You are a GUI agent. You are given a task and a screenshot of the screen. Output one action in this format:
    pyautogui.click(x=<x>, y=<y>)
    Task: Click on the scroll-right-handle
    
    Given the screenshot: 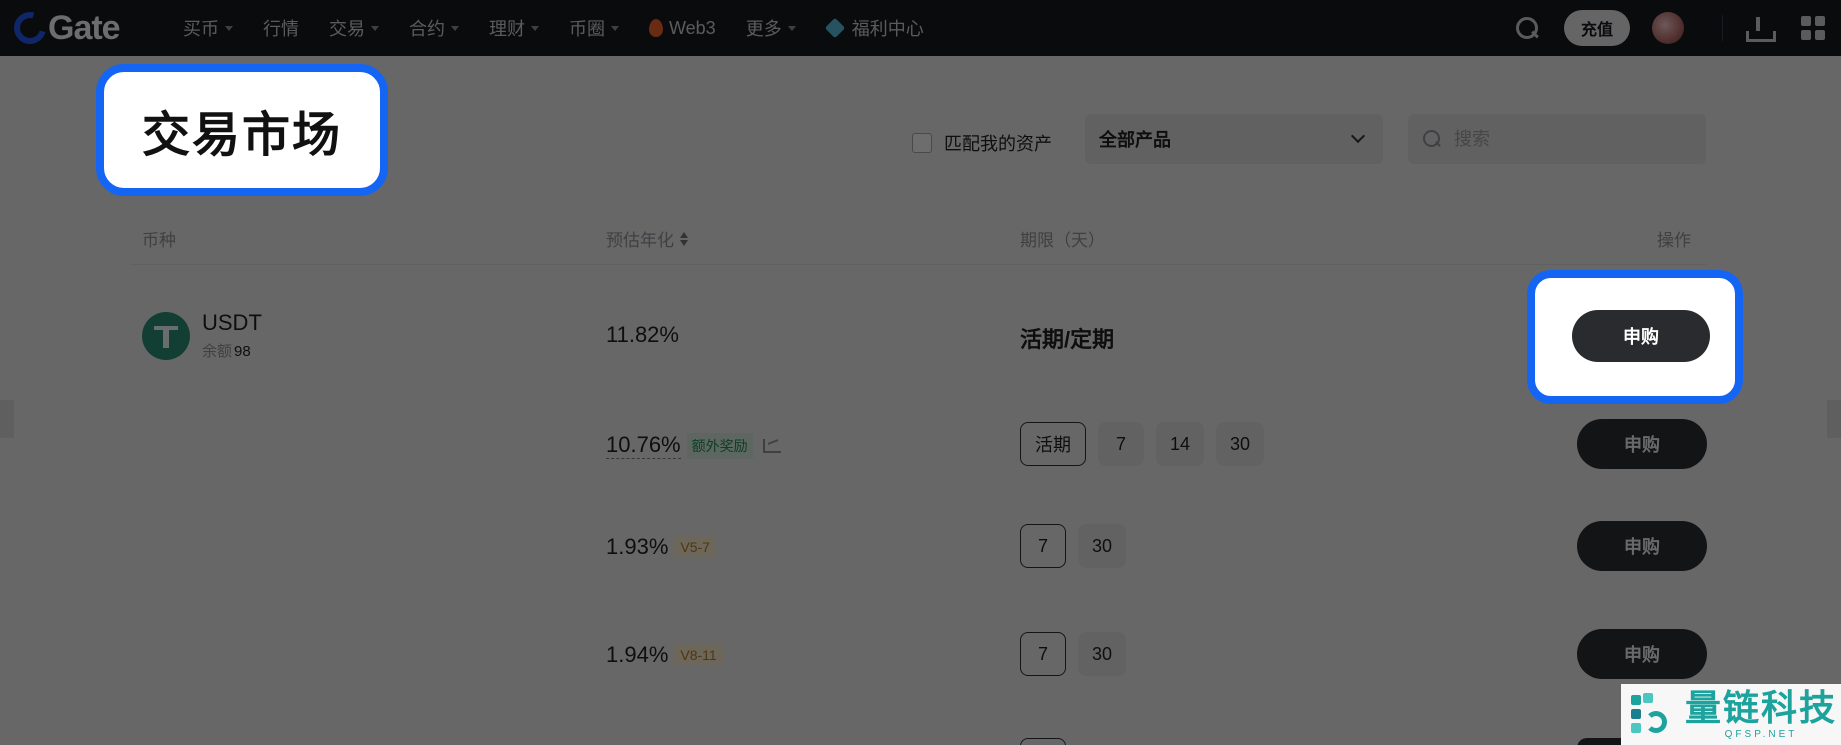 What is the action you would take?
    pyautogui.click(x=1834, y=419)
    